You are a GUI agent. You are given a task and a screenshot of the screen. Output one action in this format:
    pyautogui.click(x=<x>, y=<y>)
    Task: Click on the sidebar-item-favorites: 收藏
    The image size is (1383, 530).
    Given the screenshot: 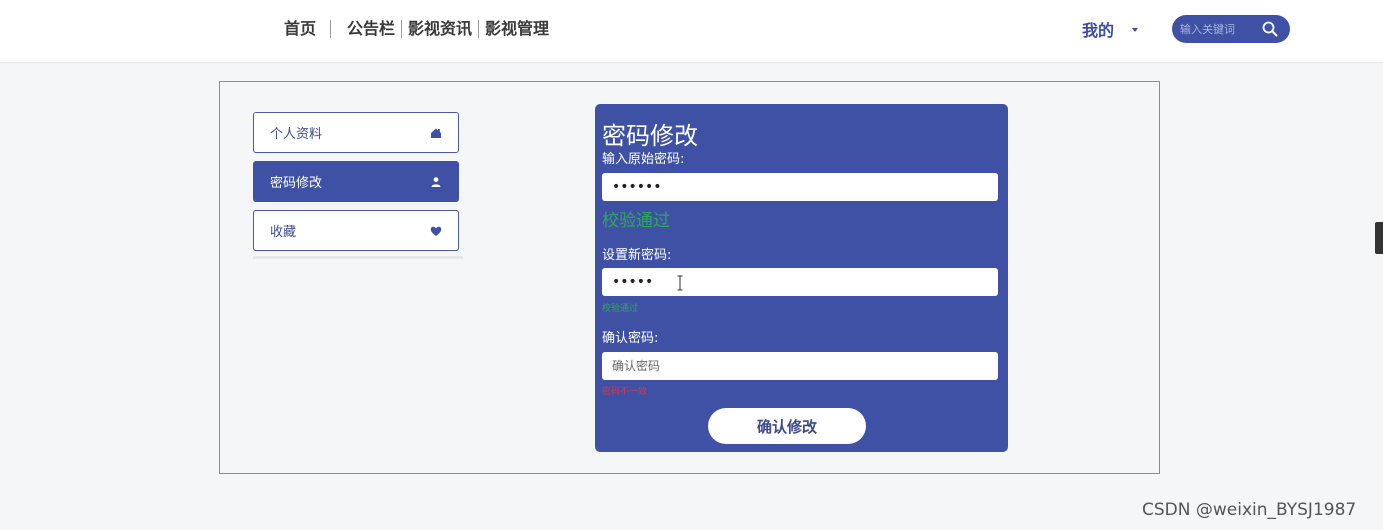 What is the action you would take?
    pyautogui.click(x=356, y=230)
    